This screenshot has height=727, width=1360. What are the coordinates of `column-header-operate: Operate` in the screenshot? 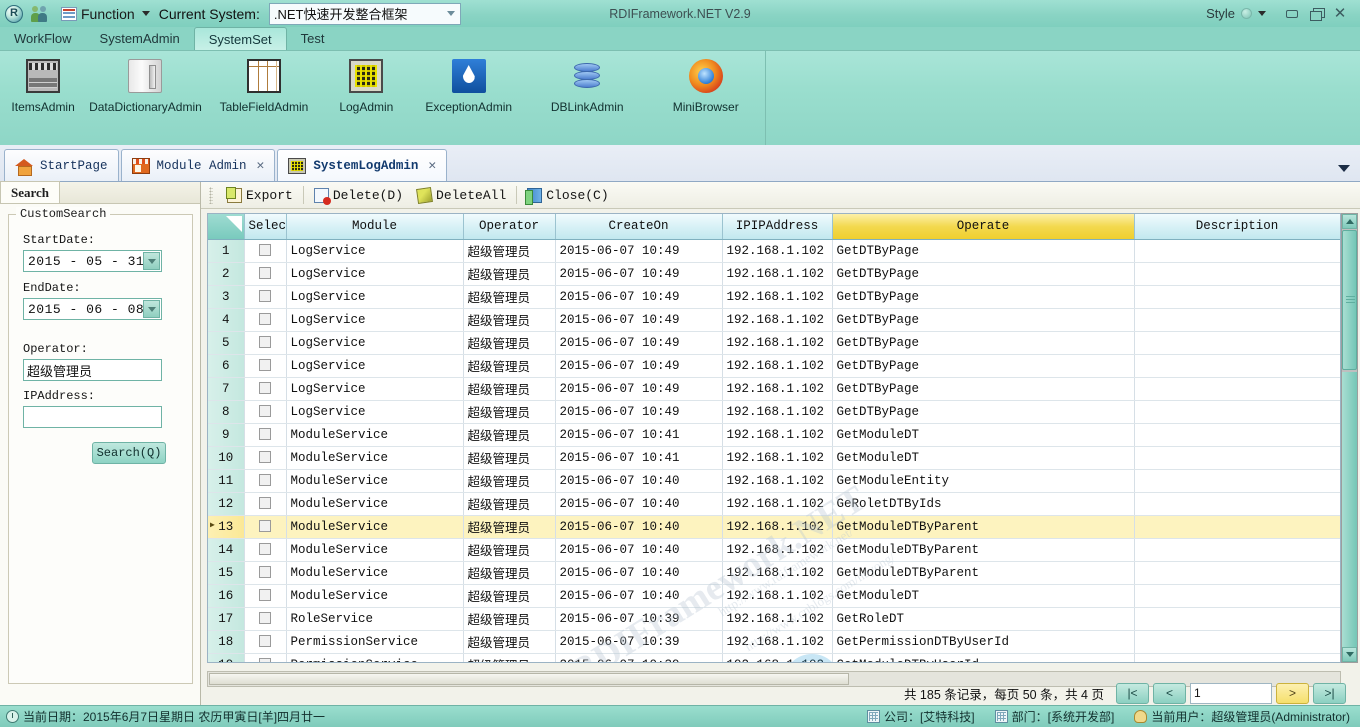 It's located at (983, 227).